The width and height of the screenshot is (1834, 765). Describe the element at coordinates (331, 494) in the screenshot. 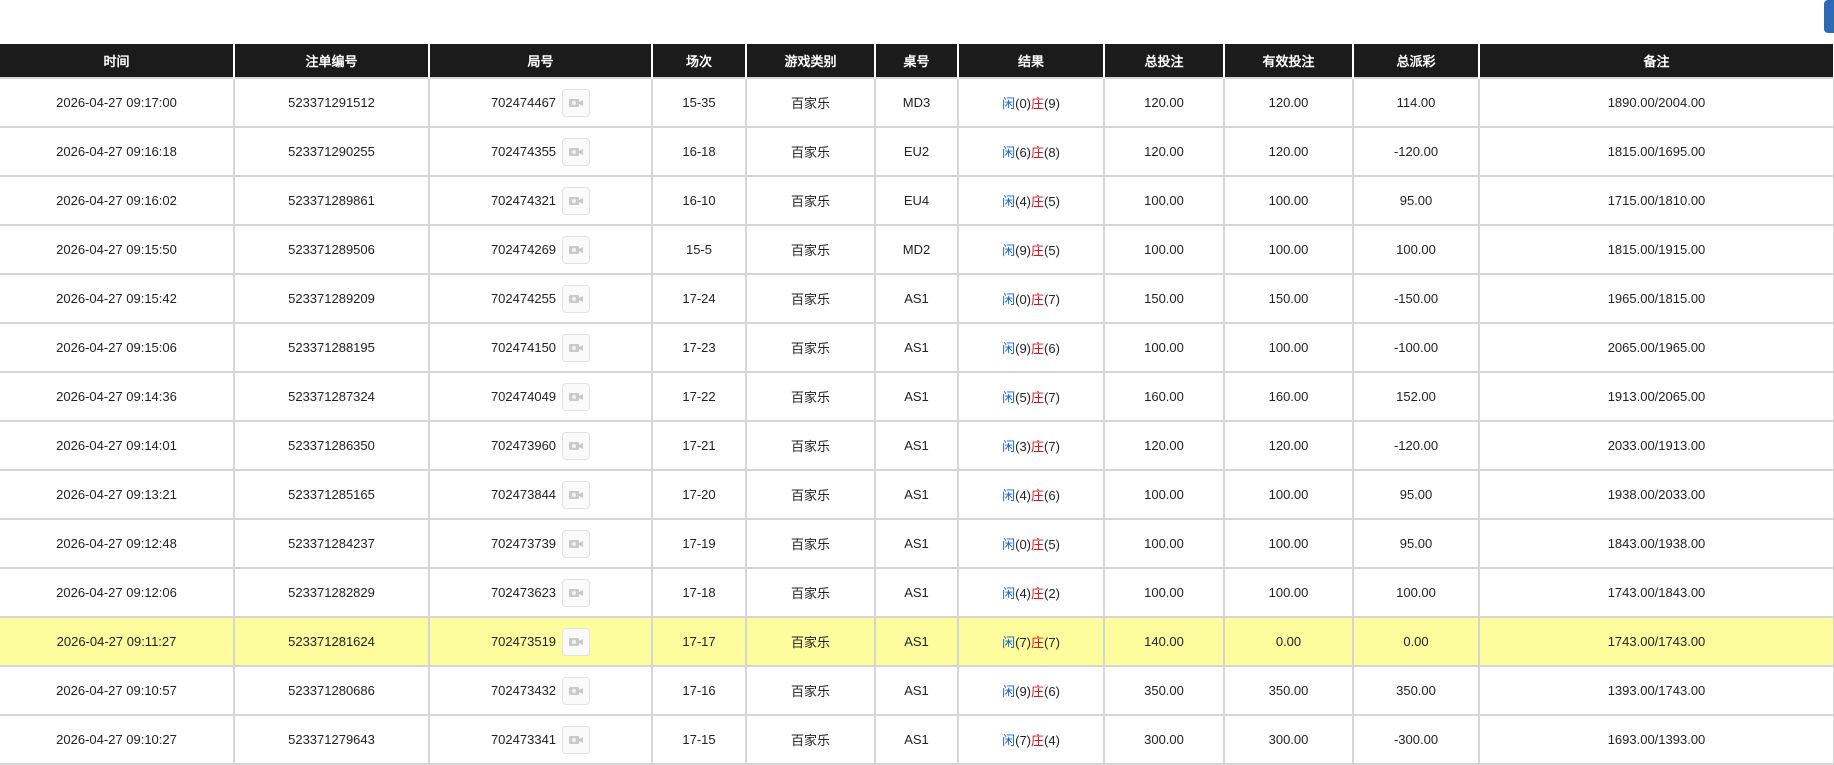

I see `cell-order-id: 523371285165` at that location.